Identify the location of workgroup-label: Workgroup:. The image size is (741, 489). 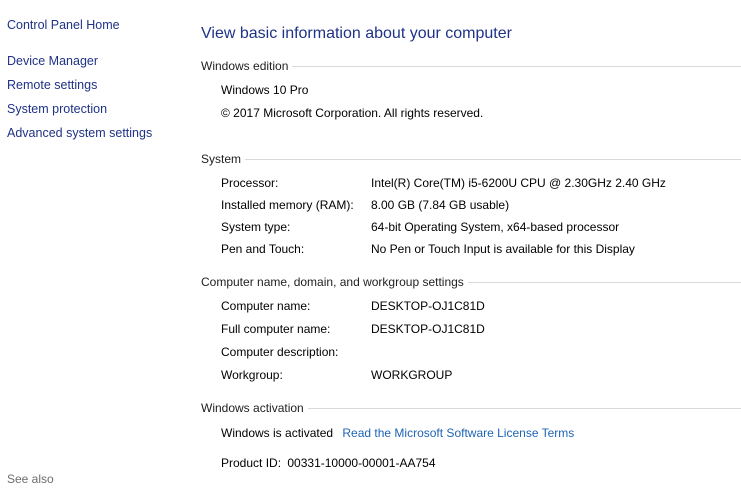
(252, 375).